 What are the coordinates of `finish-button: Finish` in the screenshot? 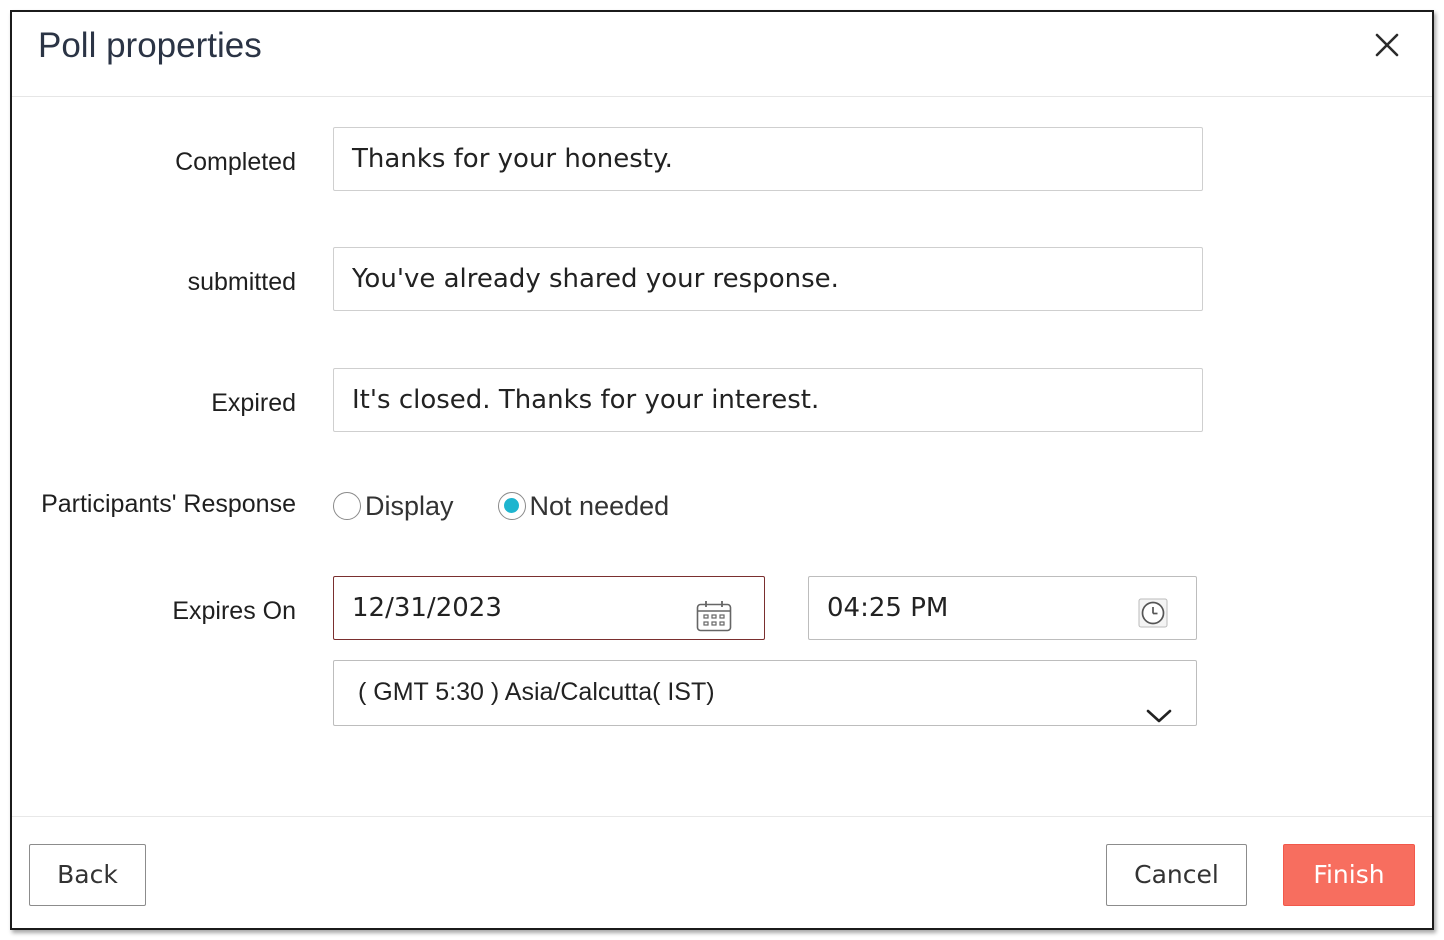 It's located at (1349, 875).